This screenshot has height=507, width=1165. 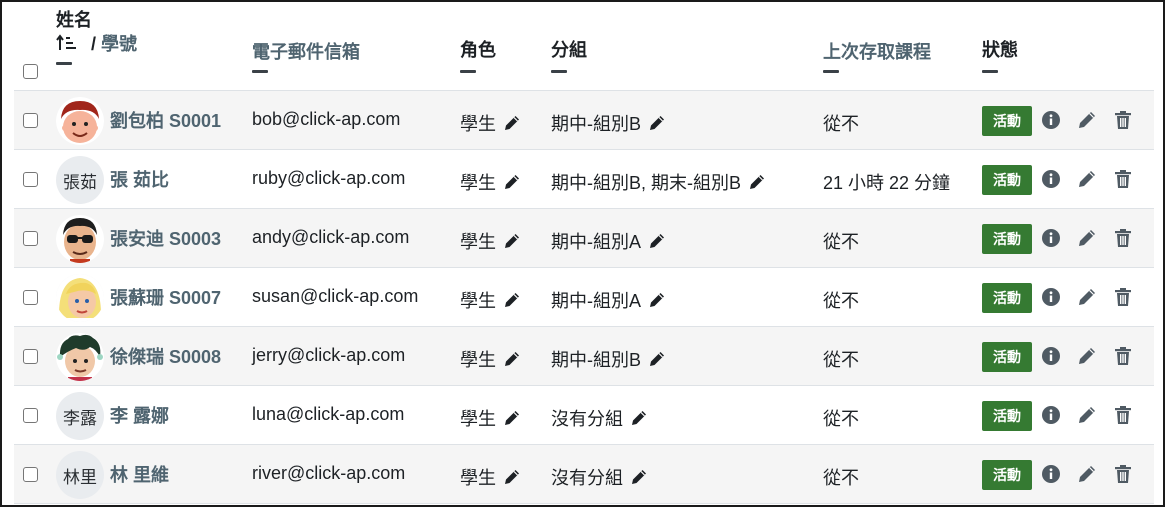 I want to click on header-group-collapse, so click(x=559, y=71).